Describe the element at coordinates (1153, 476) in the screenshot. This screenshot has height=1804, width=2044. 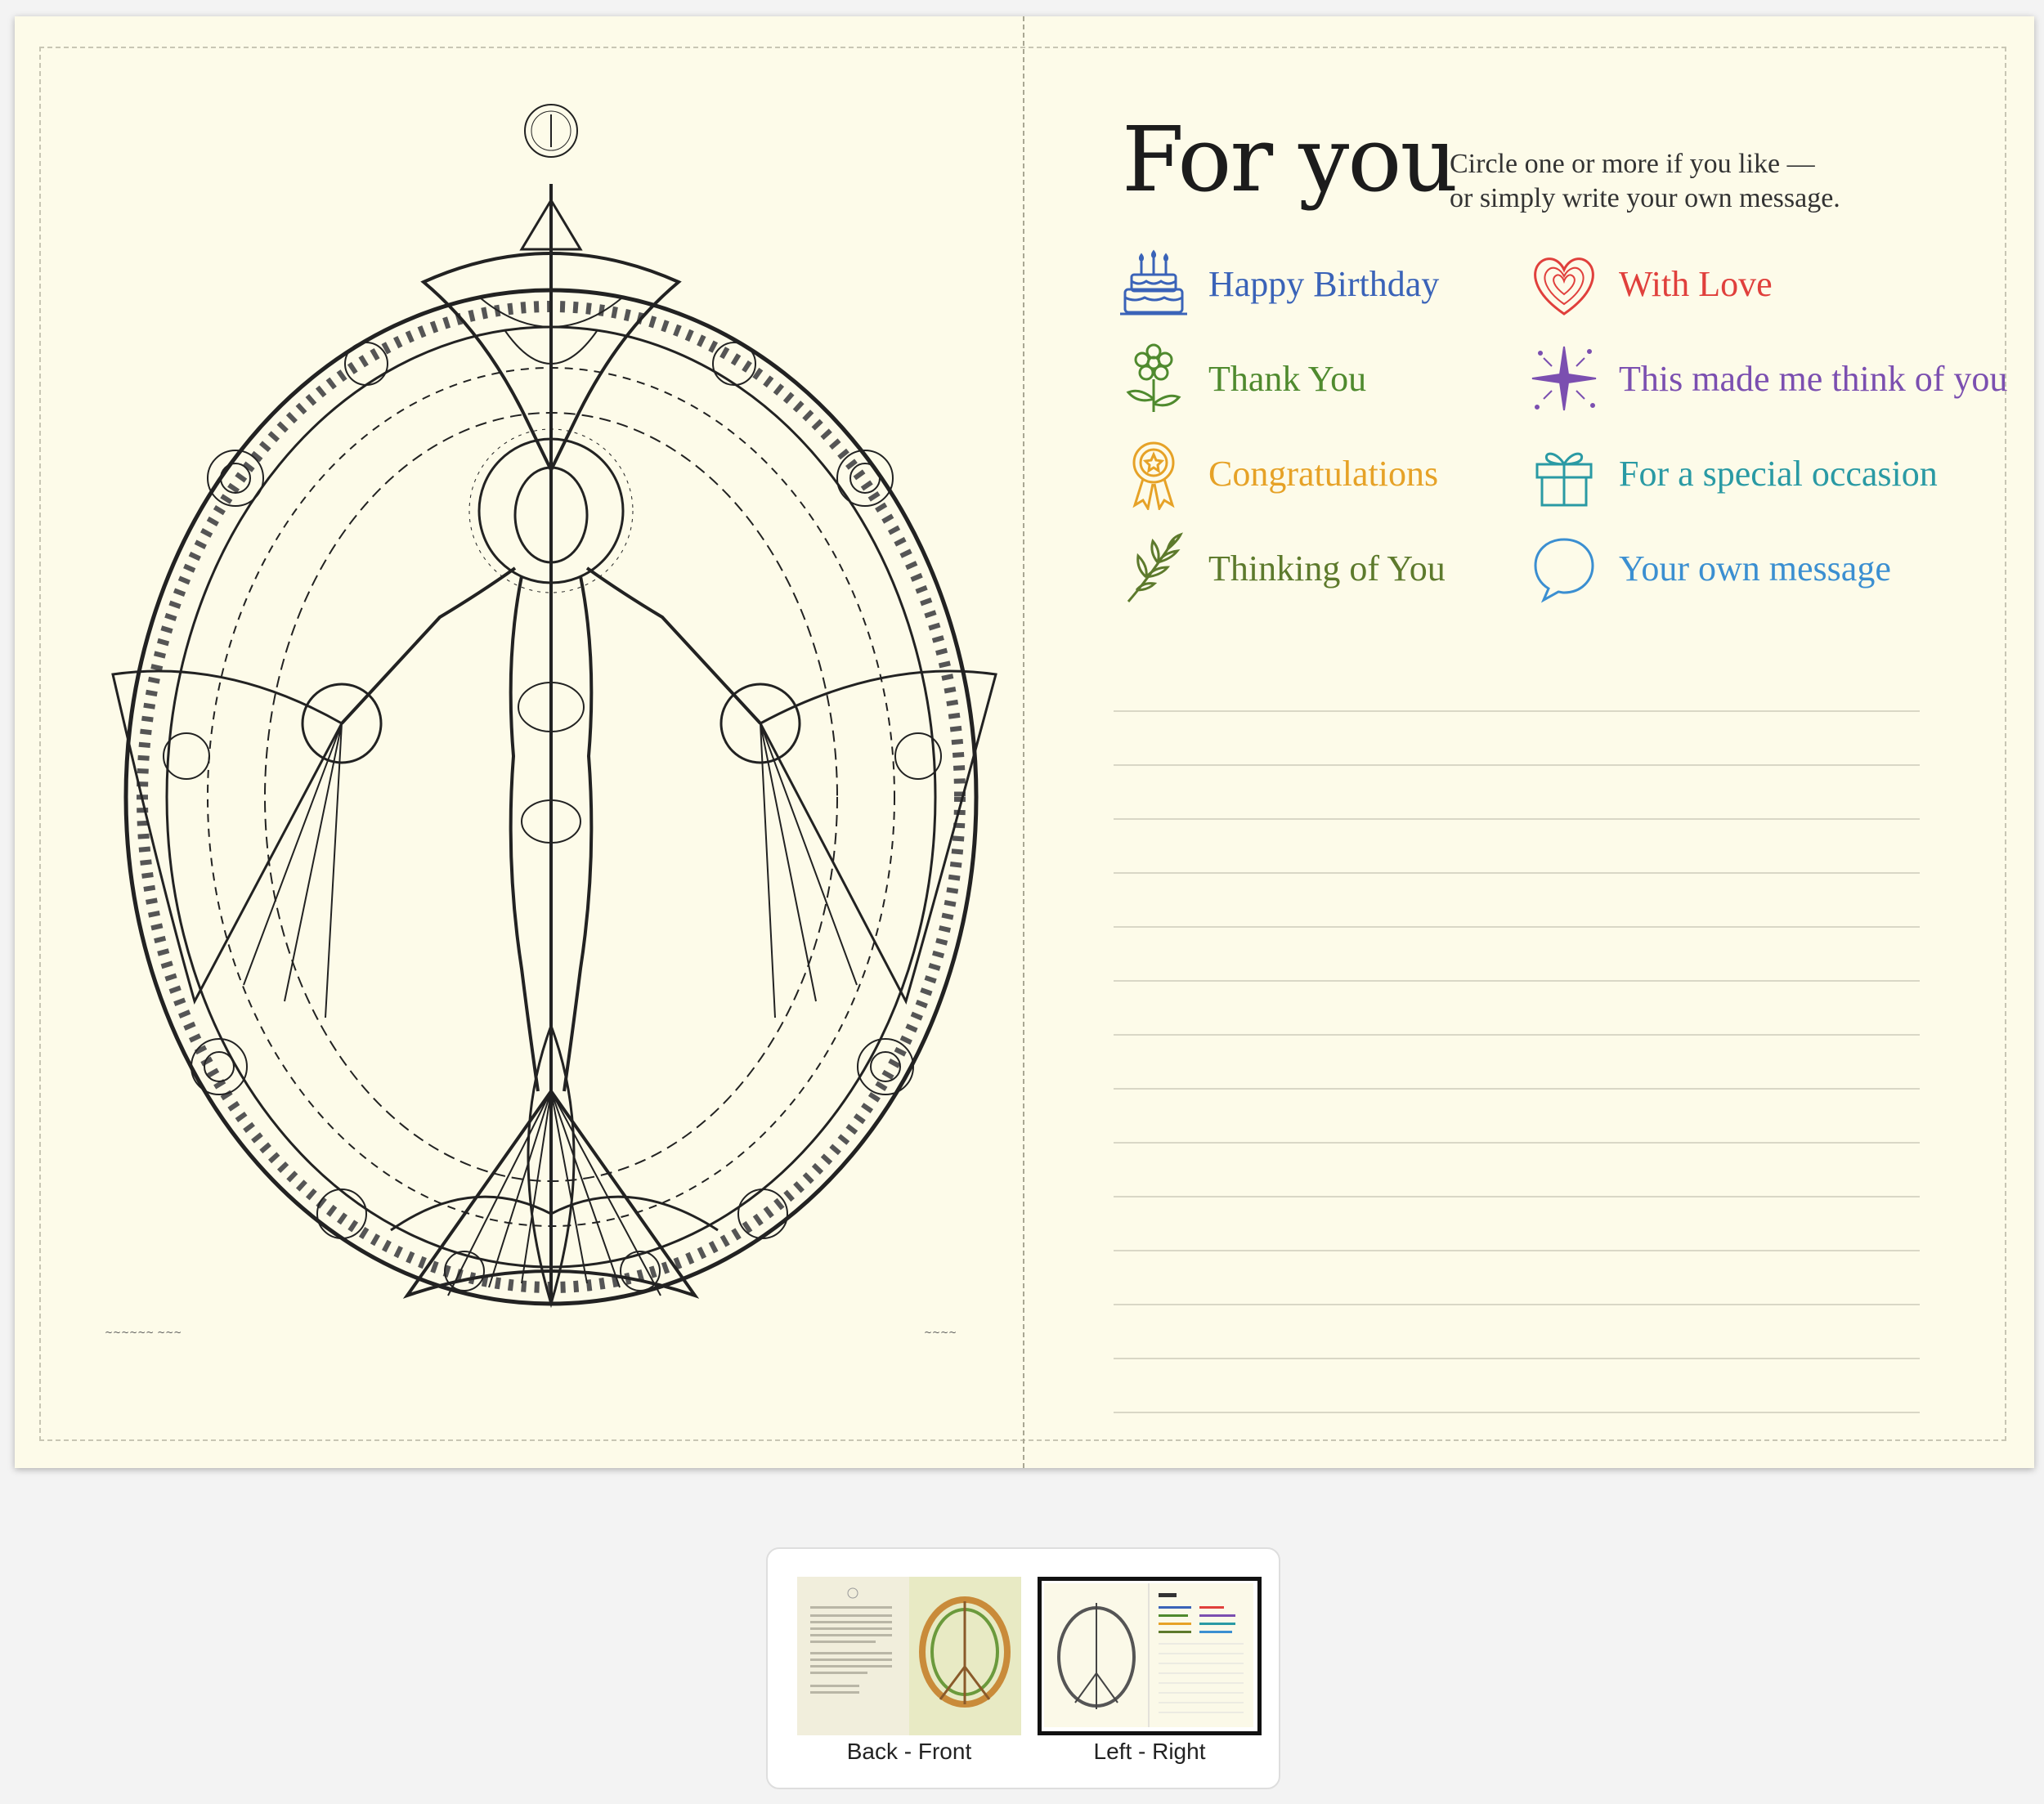
I see `award-ribbon-icon` at that location.